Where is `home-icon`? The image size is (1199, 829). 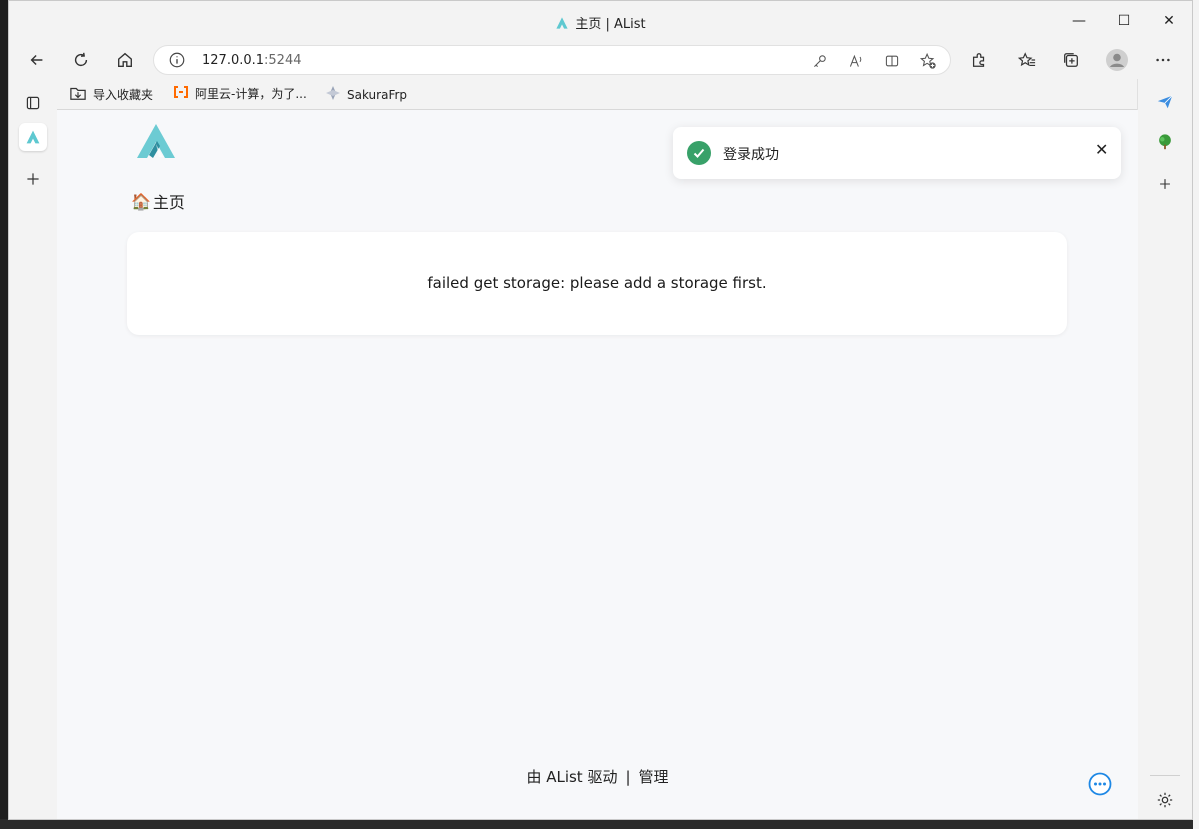
home-icon is located at coordinates (125, 60).